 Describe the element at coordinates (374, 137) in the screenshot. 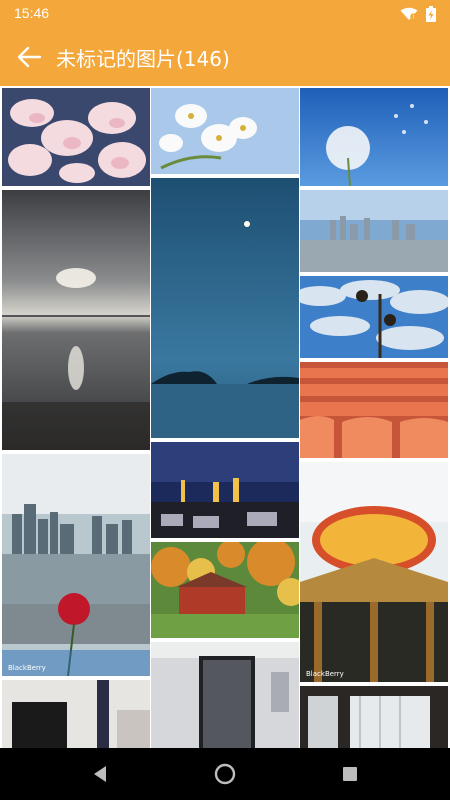

I see `photo-dandelion-seeds` at that location.